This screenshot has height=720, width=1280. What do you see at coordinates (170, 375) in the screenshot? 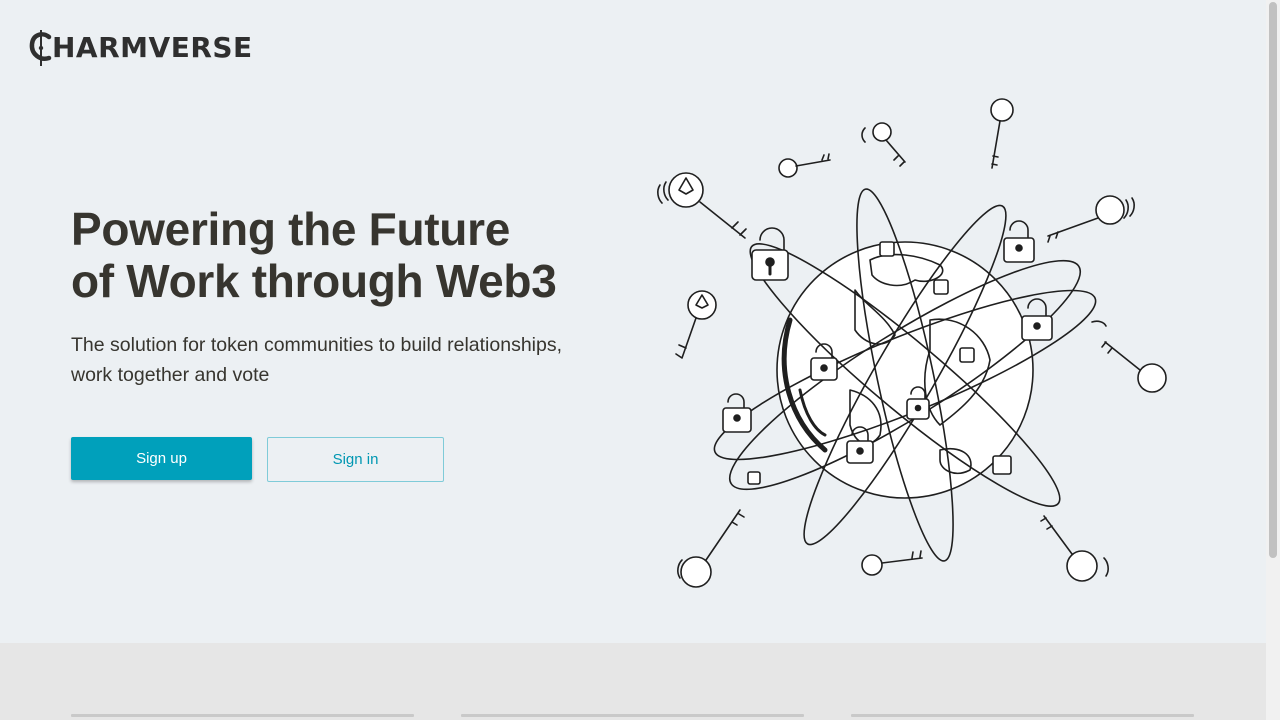
I see `hero-subheading-line-2: work together and vote` at bounding box center [170, 375].